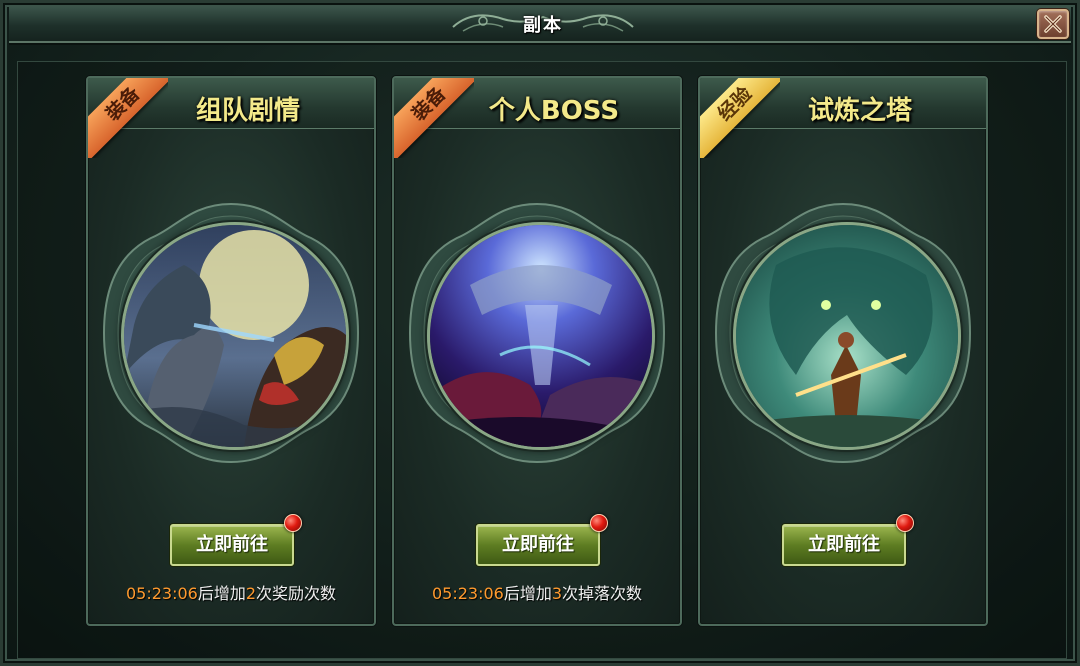 Image resolution: width=1080 pixels, height=666 pixels. I want to click on reward-timer-text: 05:23:06后增加3次掉落次数, so click(537, 592).